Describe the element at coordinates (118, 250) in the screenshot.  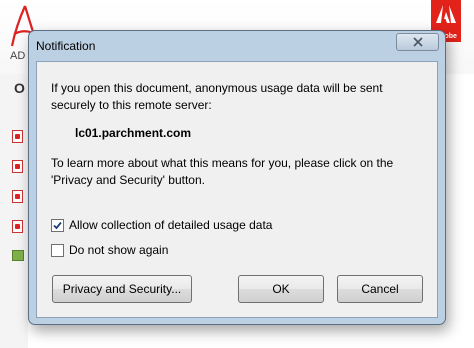
I see `do-not-show-label: Do not show again` at that location.